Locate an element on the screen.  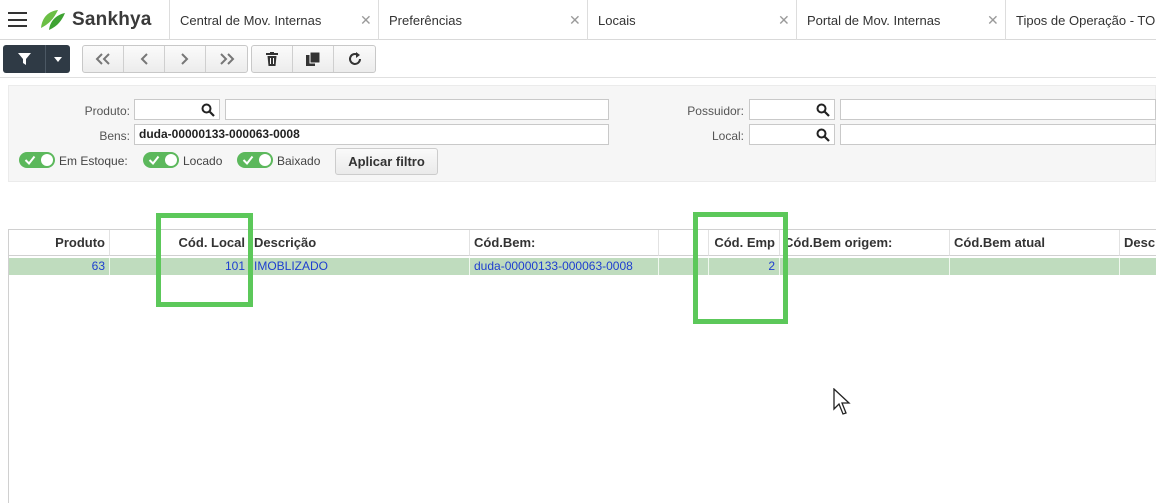
previous-record-button is located at coordinates (144, 59).